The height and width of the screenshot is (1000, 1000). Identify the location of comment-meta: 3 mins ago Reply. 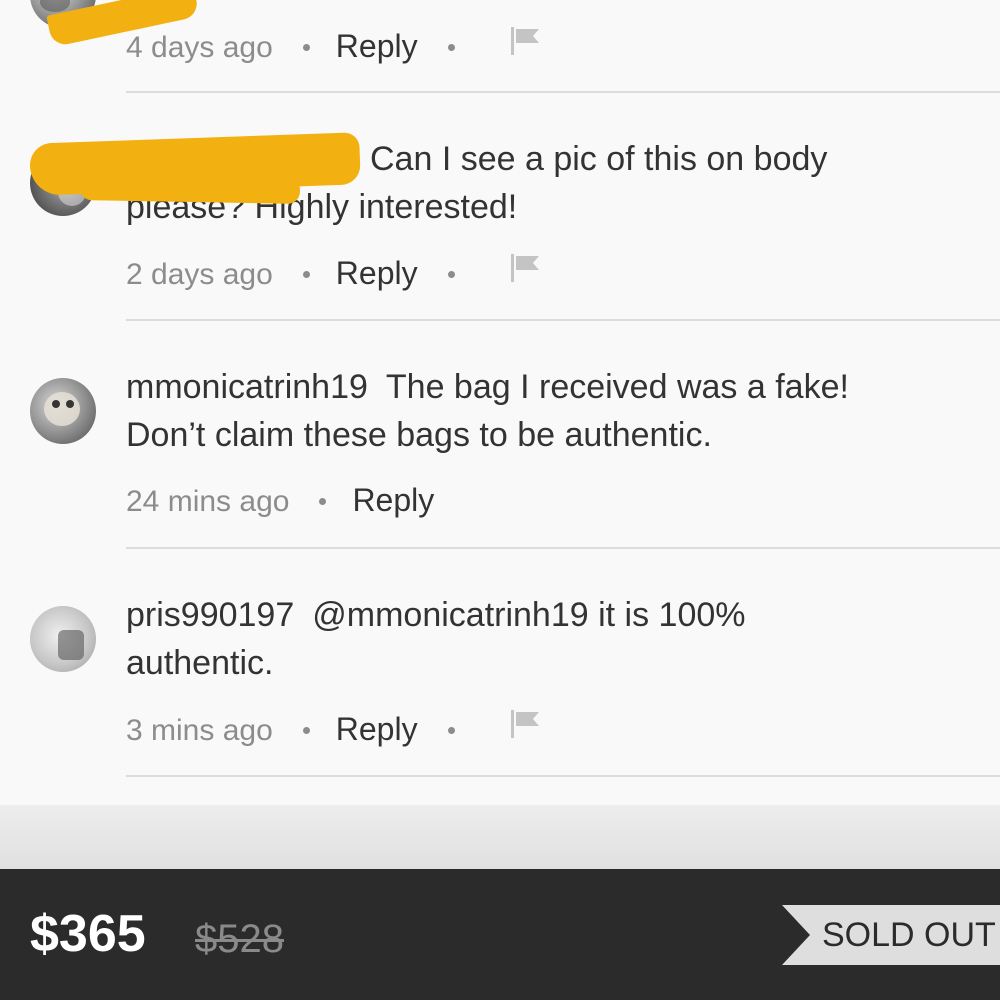
(334, 728).